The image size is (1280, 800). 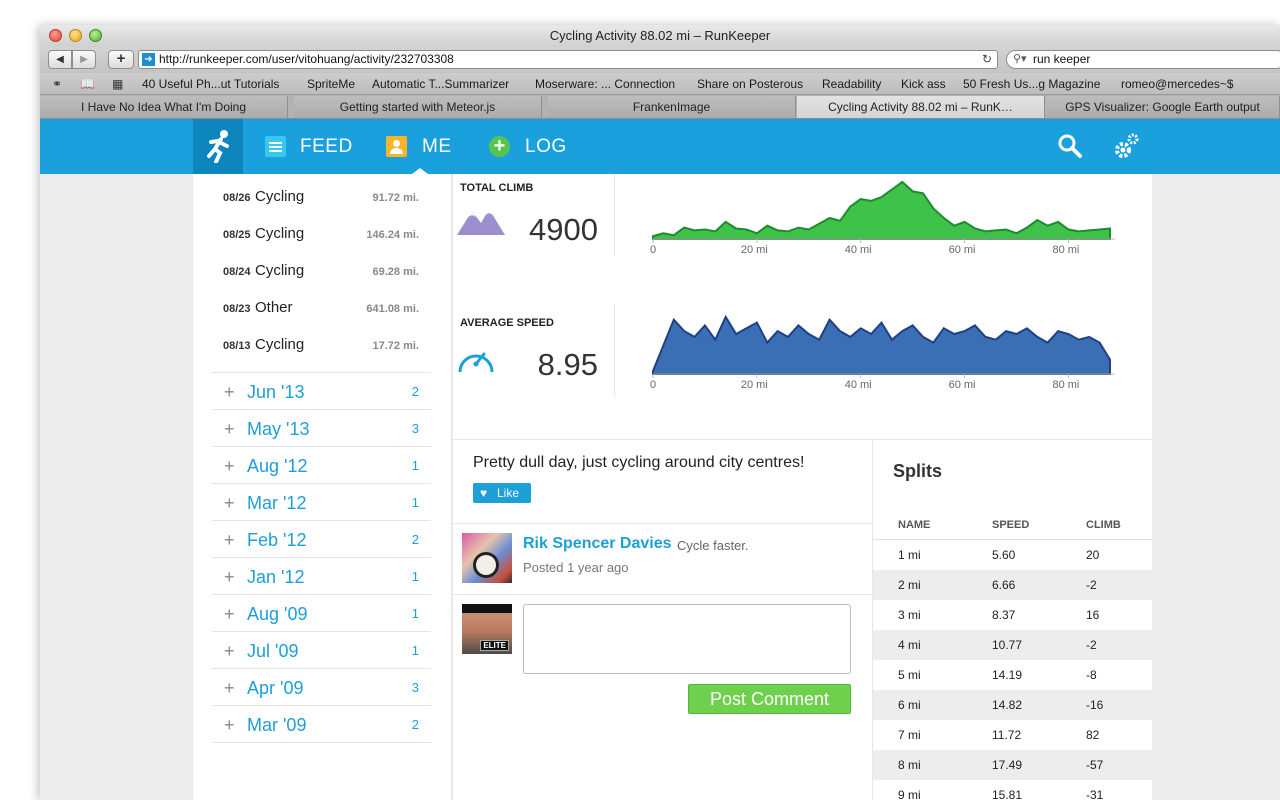 I want to click on chart-tick-label: 40 mi, so click(x=858, y=385).